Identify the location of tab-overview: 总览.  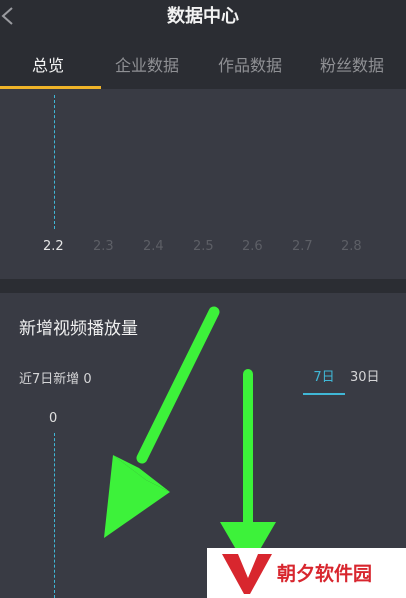
(48, 64).